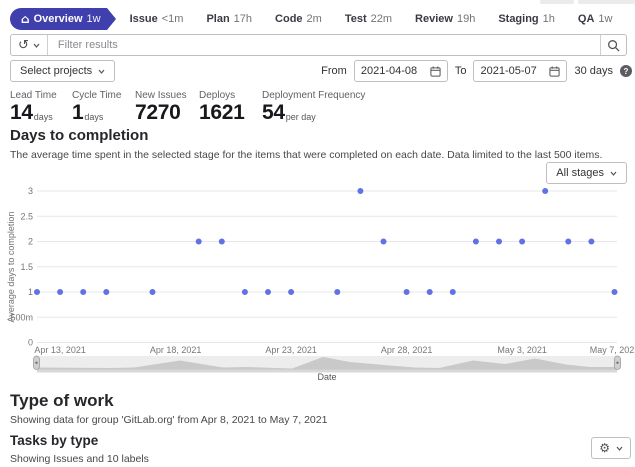 The height and width of the screenshot is (467, 635). What do you see at coordinates (605, 19) in the screenshot?
I see `stage-duration: 1w` at bounding box center [605, 19].